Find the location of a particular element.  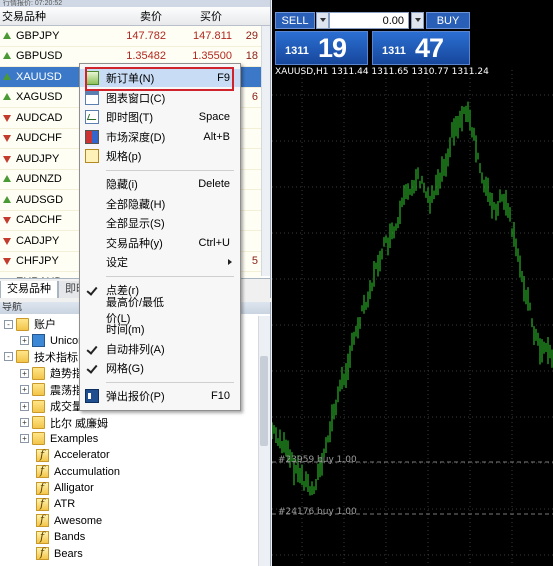

navigator-item-label: Awesome is located at coordinates (78, 520).